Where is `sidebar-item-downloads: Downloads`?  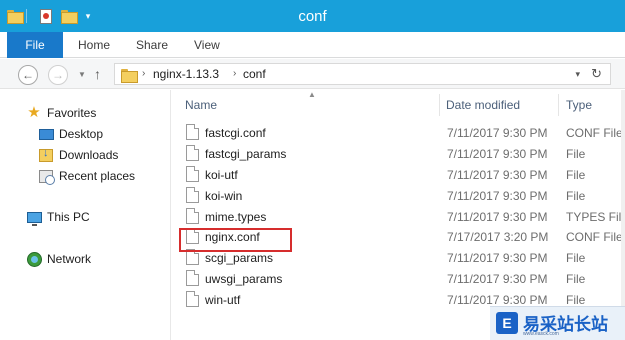 sidebar-item-downloads: Downloads is located at coordinates (78, 155).